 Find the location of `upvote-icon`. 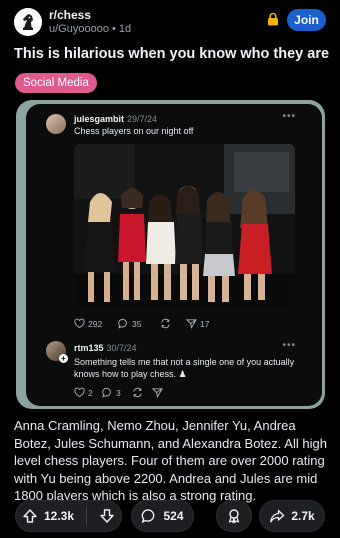

upvote-icon is located at coordinates (30, 516).